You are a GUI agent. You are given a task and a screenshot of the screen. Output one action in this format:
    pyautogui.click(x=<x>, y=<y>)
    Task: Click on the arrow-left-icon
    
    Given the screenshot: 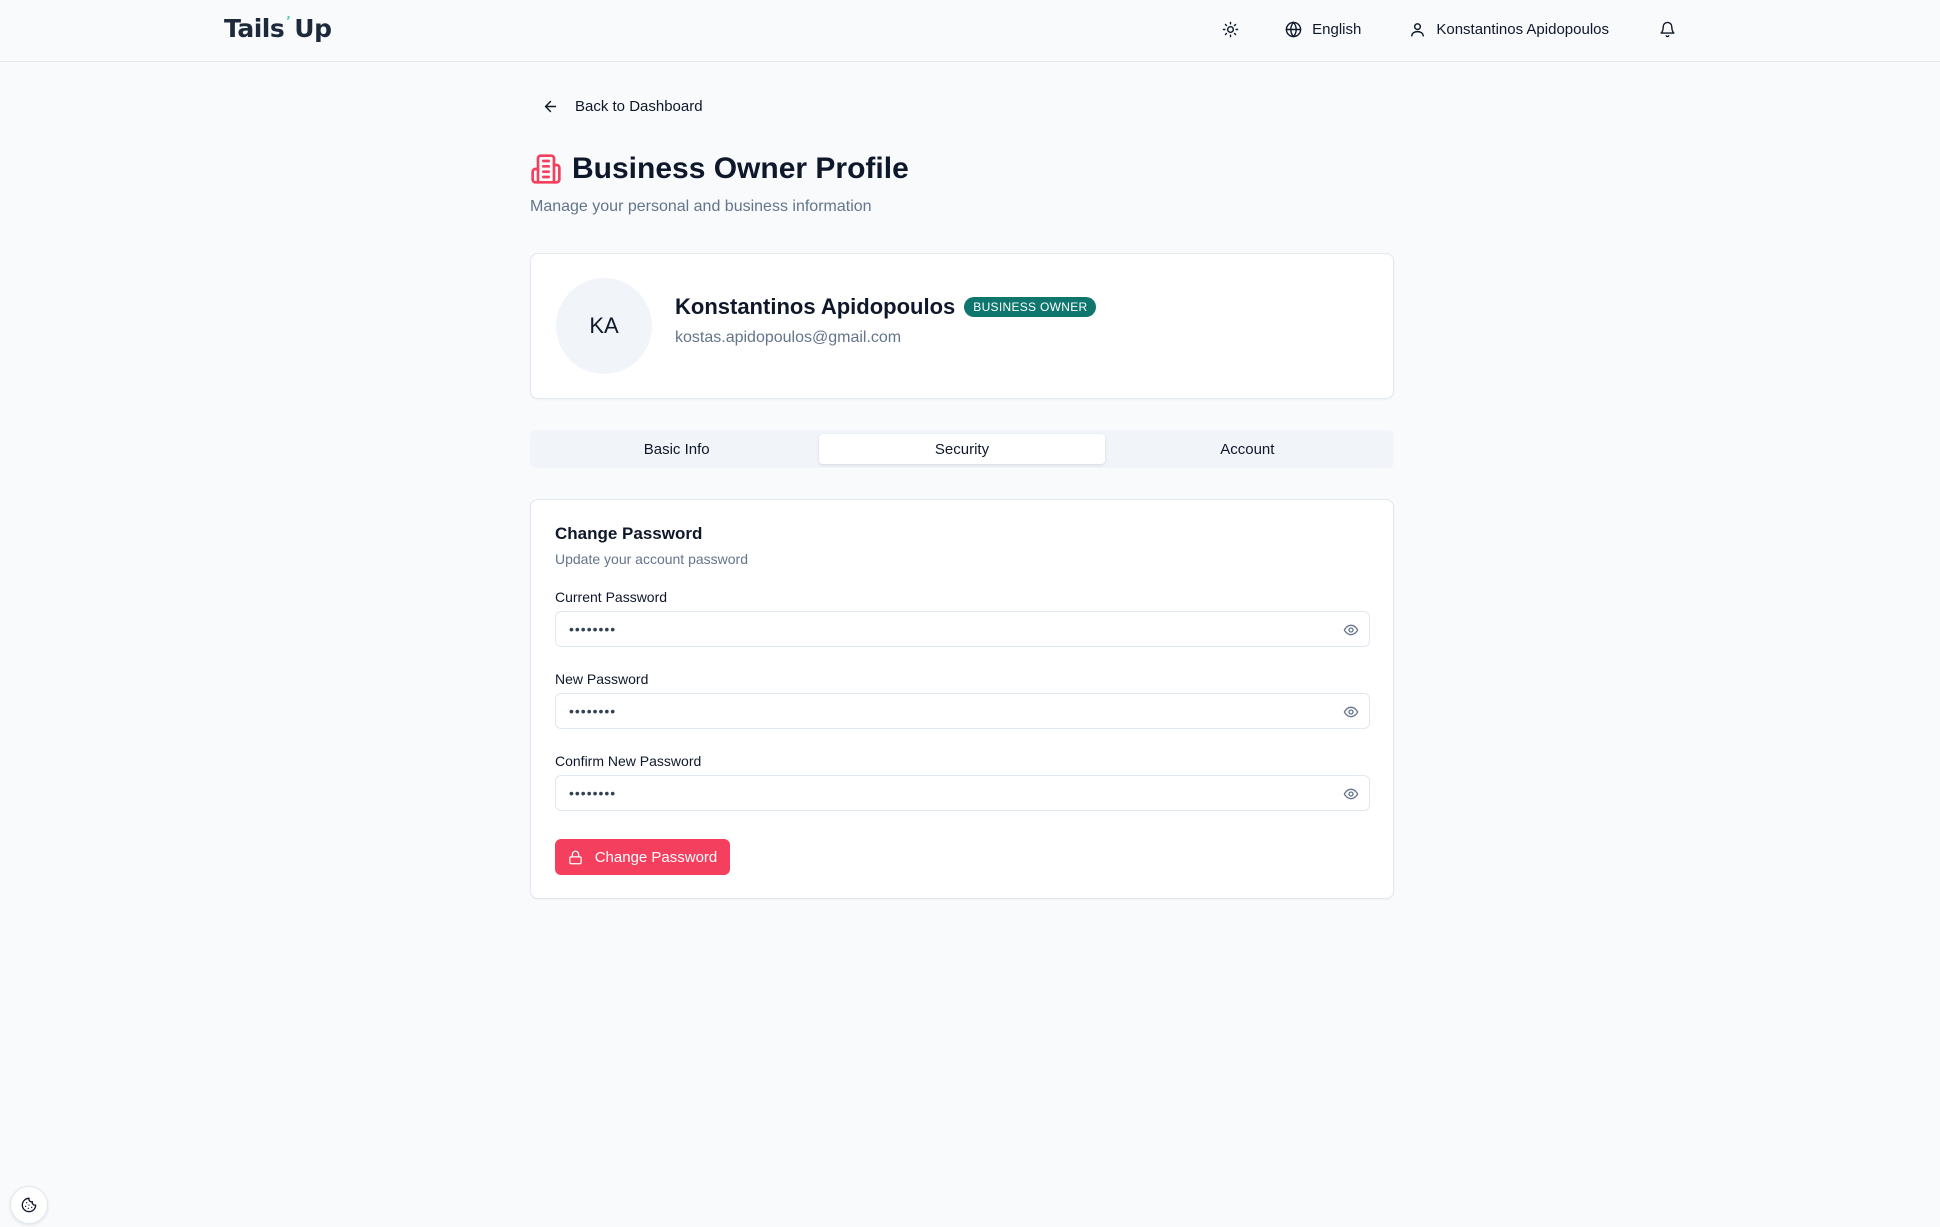 What is the action you would take?
    pyautogui.click(x=550, y=106)
    